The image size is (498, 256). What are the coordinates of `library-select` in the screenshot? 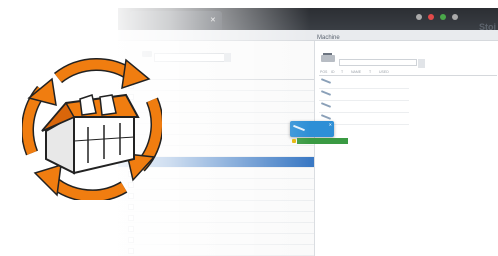 It's located at (190, 57).